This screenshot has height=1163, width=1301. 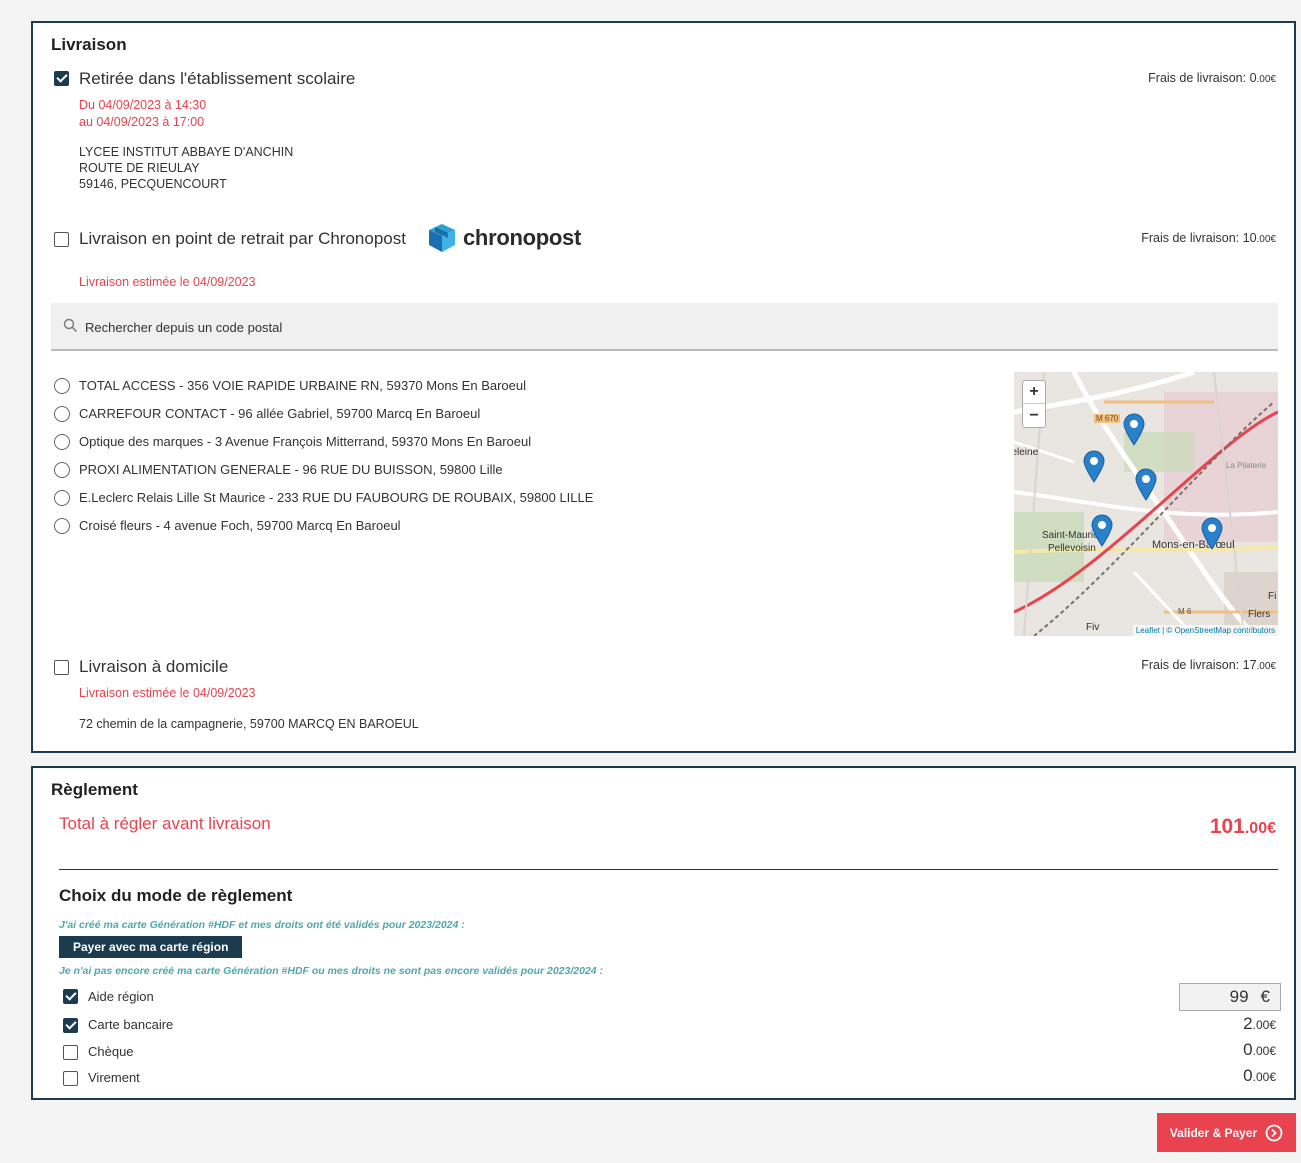 What do you see at coordinates (442, 238) in the screenshot?
I see `chronopost-box-icon` at bounding box center [442, 238].